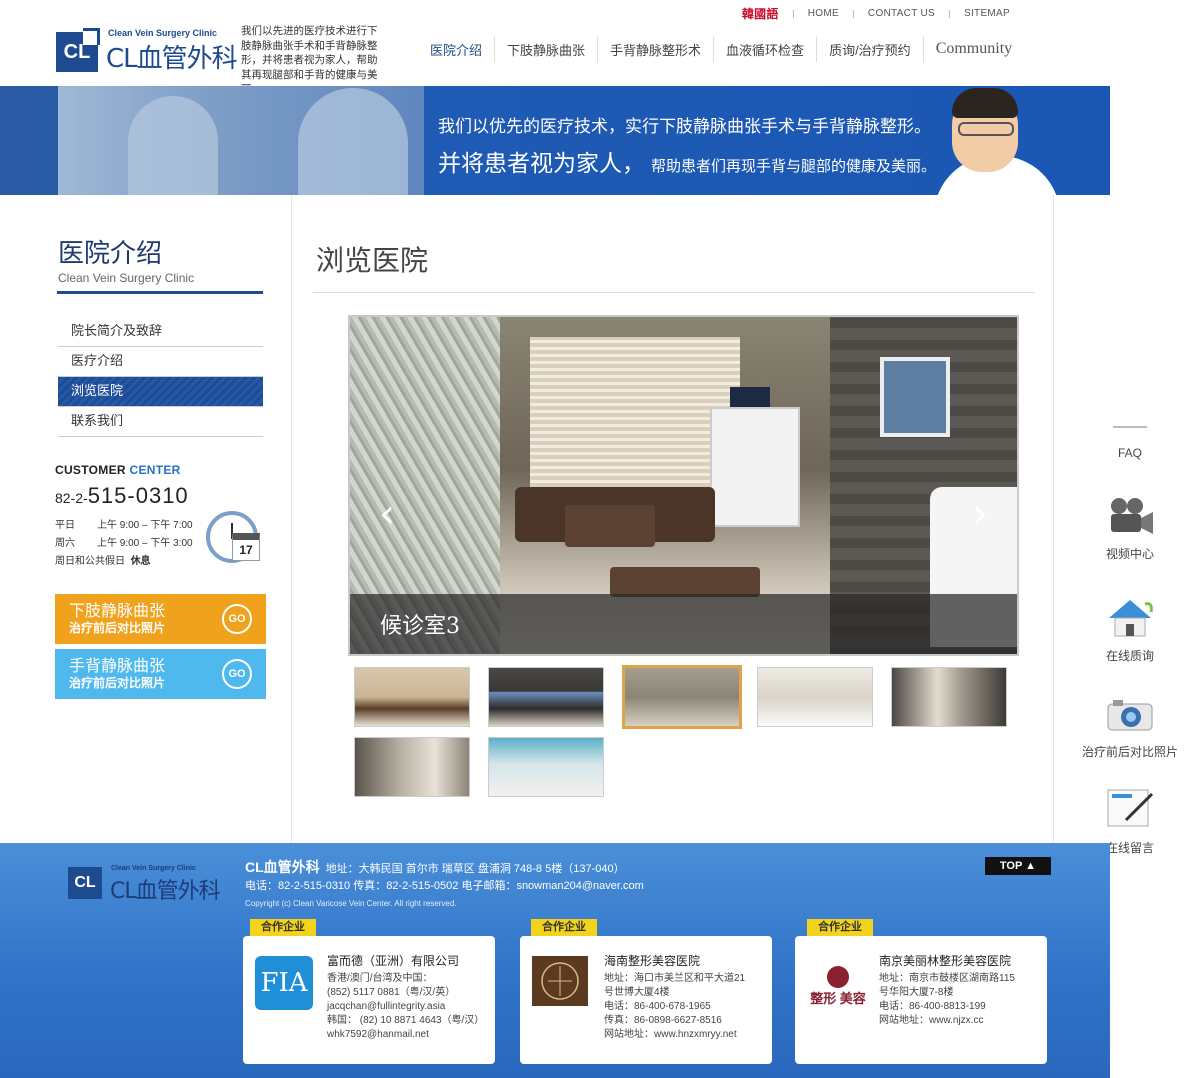 The width and height of the screenshot is (1184, 1078). Describe the element at coordinates (165, 891) in the screenshot. I see `logo-chinese: CL血管外科` at that location.